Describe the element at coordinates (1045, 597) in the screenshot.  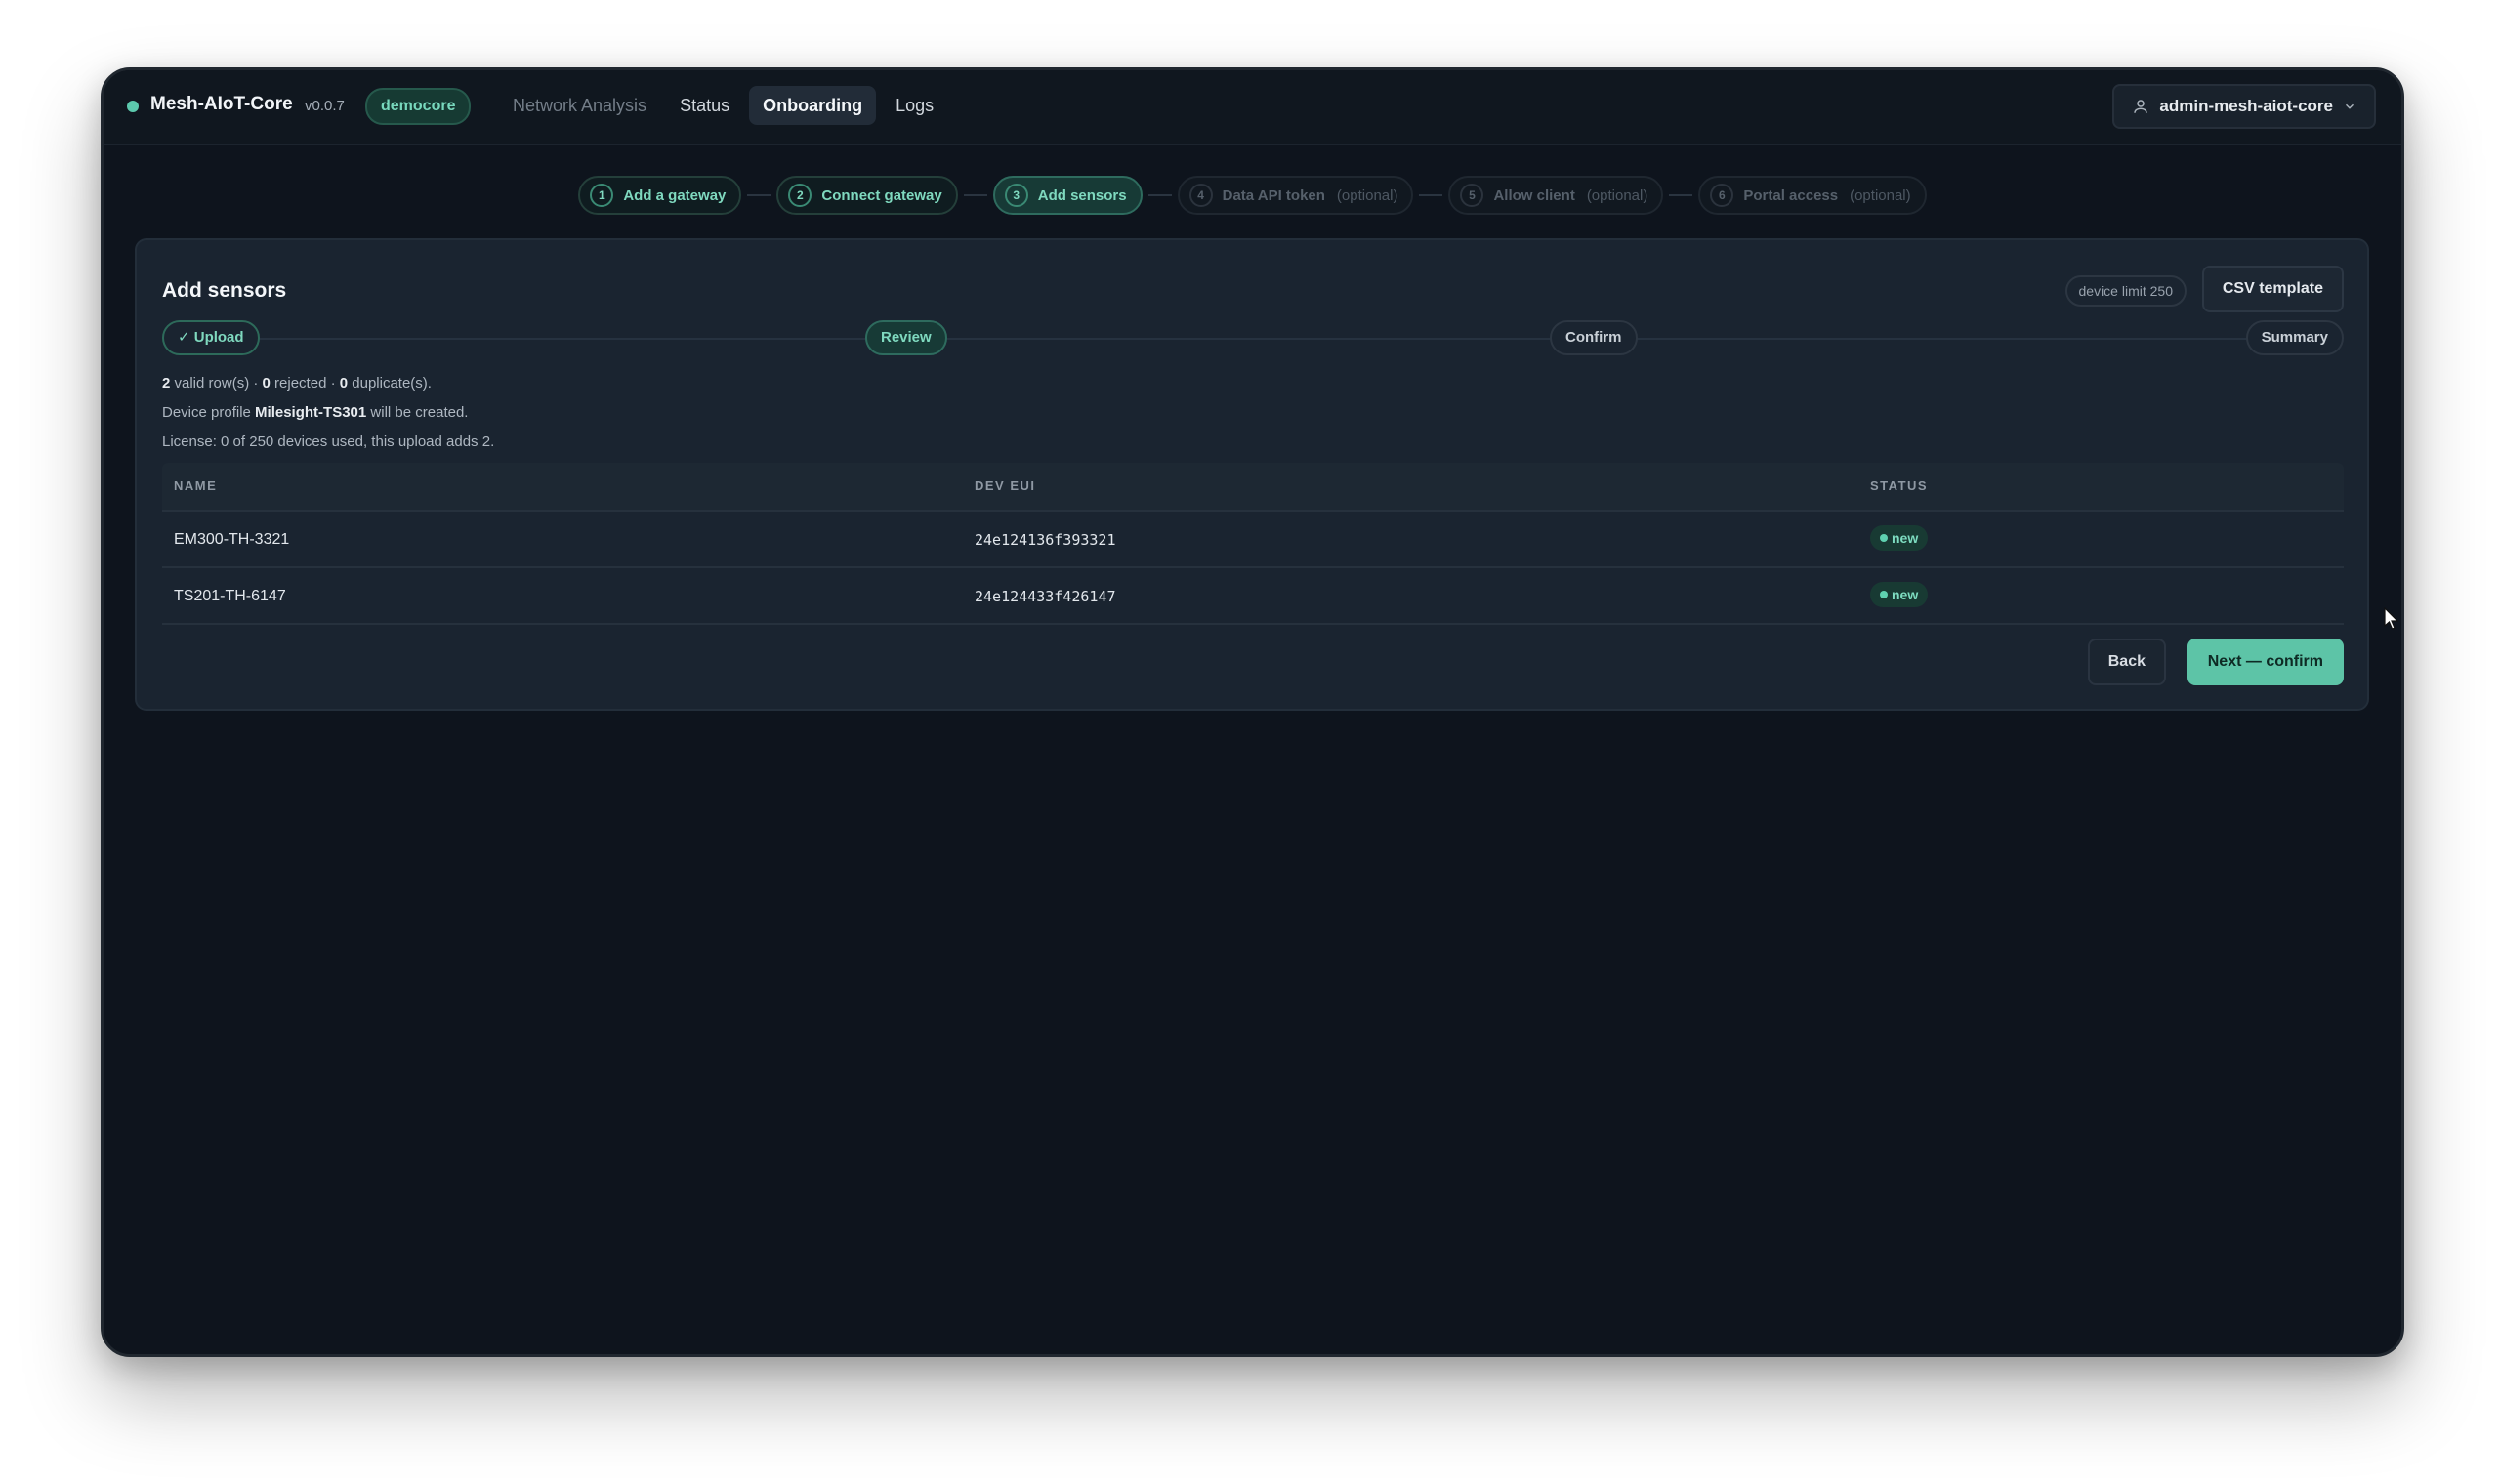
I see `sensor-dev-eui: 24e124433f426147` at that location.